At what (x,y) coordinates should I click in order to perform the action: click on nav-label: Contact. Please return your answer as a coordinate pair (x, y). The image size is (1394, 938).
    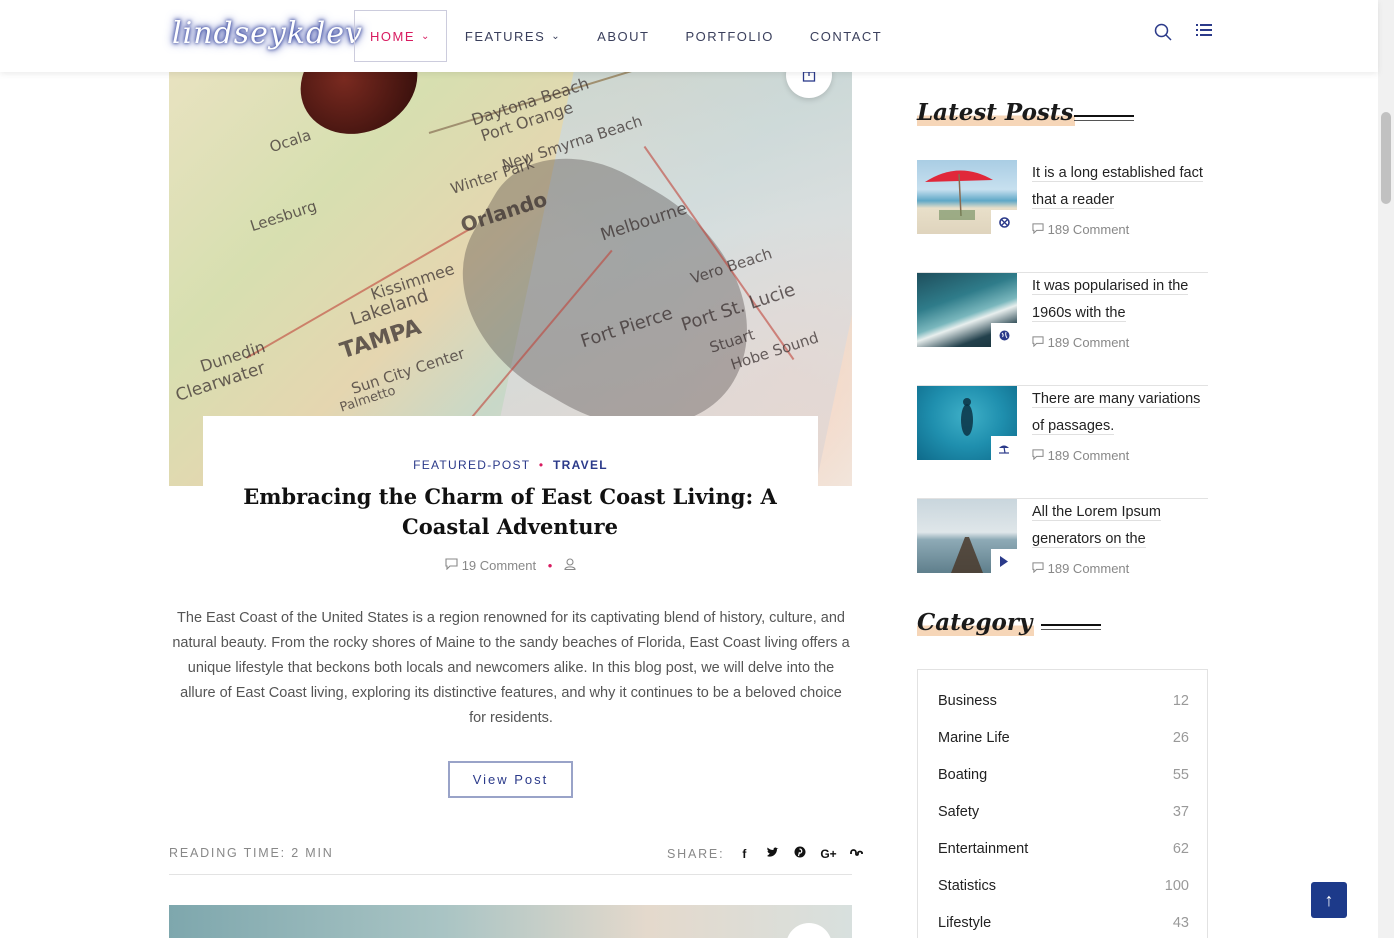
    Looking at the image, I should click on (846, 36).